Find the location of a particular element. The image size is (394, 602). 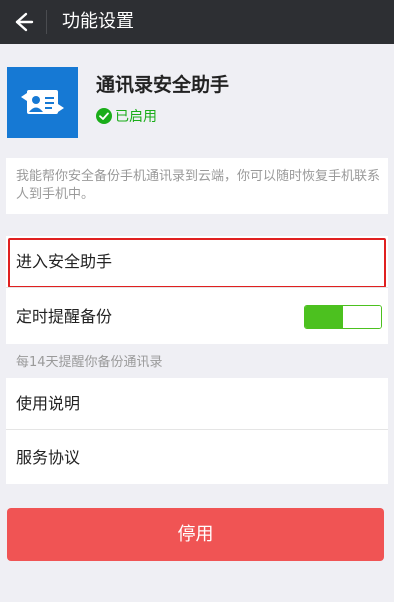

reminder-label: 定时提醒备份 is located at coordinates (64, 316).